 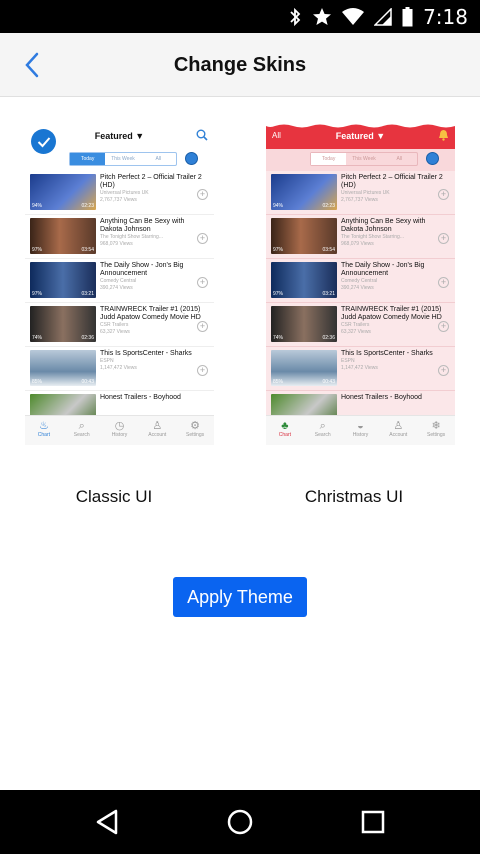 I want to click on wifi-icon, so click(x=353, y=16).